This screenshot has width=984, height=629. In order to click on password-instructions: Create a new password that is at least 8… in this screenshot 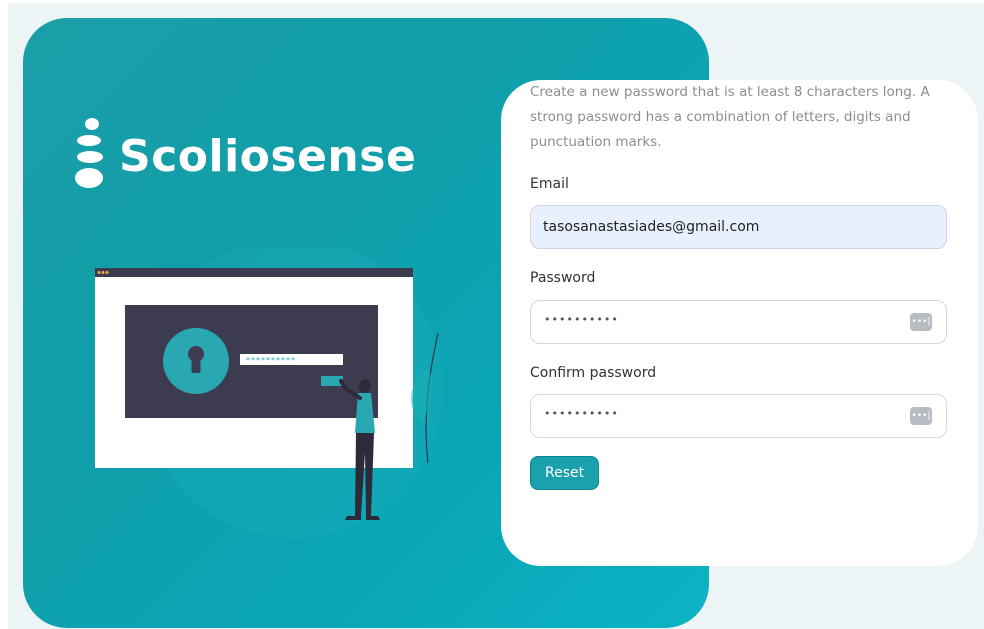, I will do `click(730, 117)`.